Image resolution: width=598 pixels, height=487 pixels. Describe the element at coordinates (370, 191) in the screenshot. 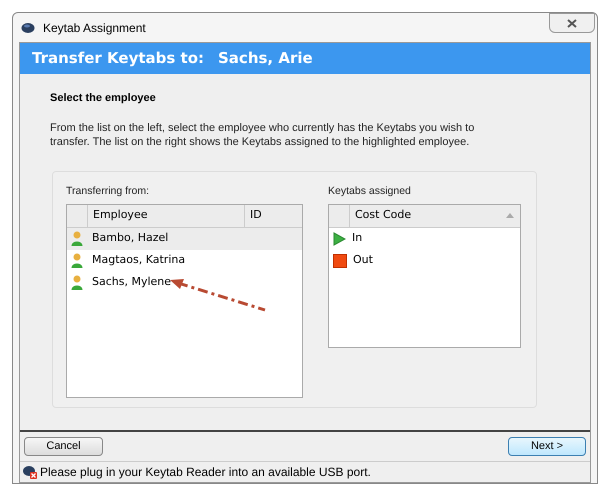

I see `list-label: Keytabs assigned` at that location.